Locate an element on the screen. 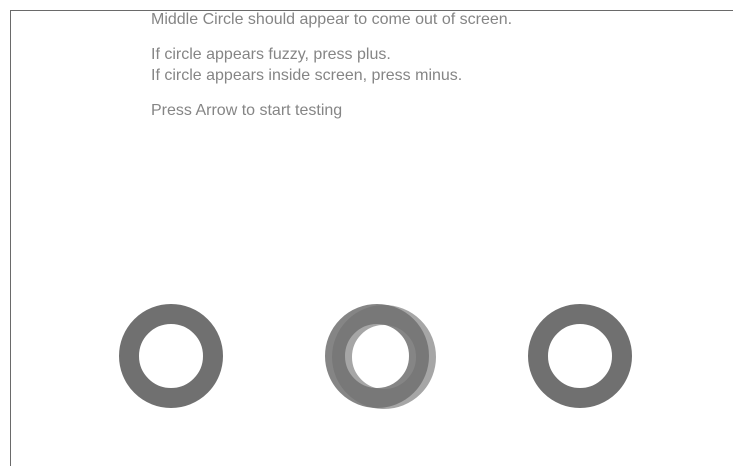 The image size is (733, 466). left-ring-icon is located at coordinates (171, 356).